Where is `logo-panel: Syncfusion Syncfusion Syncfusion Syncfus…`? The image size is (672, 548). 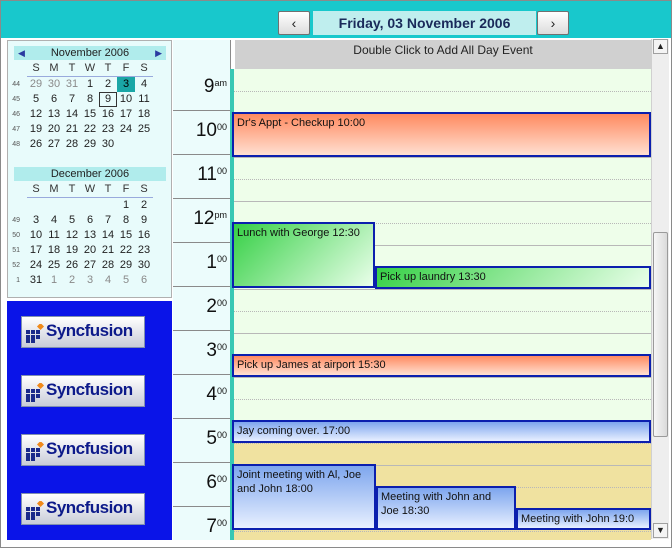 logo-panel: Syncfusion Syncfusion Syncfusion Syncfus… is located at coordinates (89, 420).